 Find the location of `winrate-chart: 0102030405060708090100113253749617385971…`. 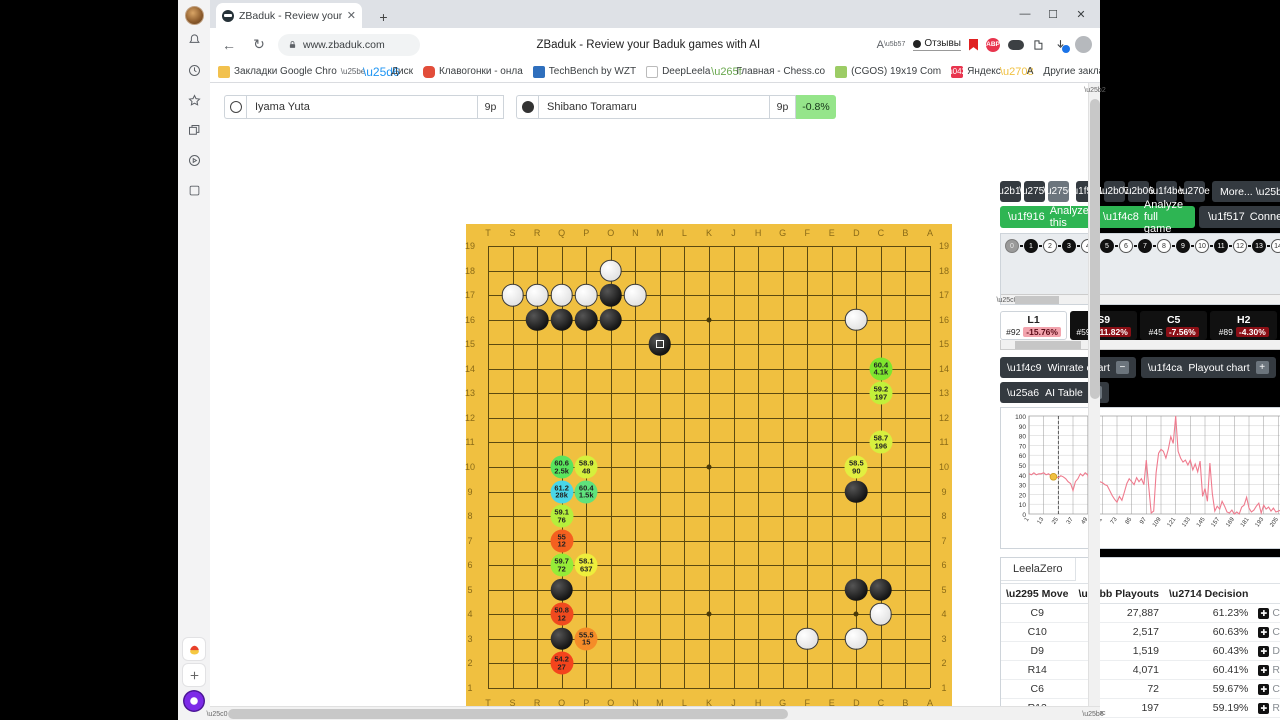

winrate-chart: 0102030405060708090100113253749617385971… is located at coordinates (1140, 478).